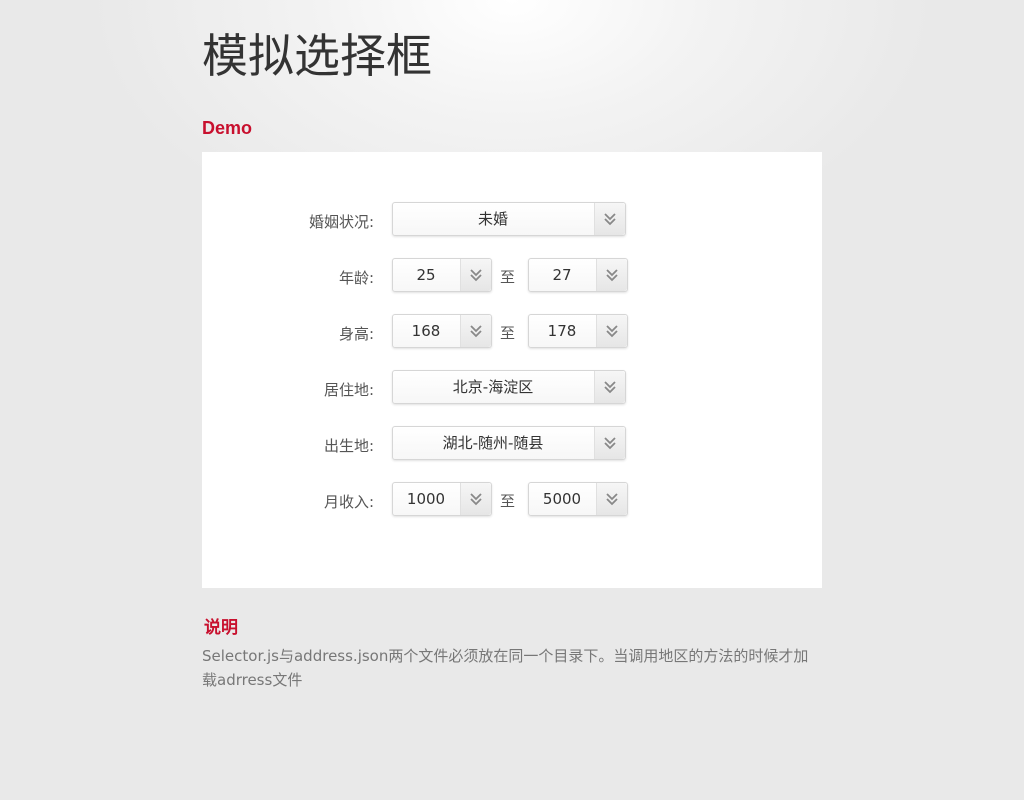  Describe the element at coordinates (341, 222) in the screenshot. I see `marital-label: 婚姻状况:` at that location.